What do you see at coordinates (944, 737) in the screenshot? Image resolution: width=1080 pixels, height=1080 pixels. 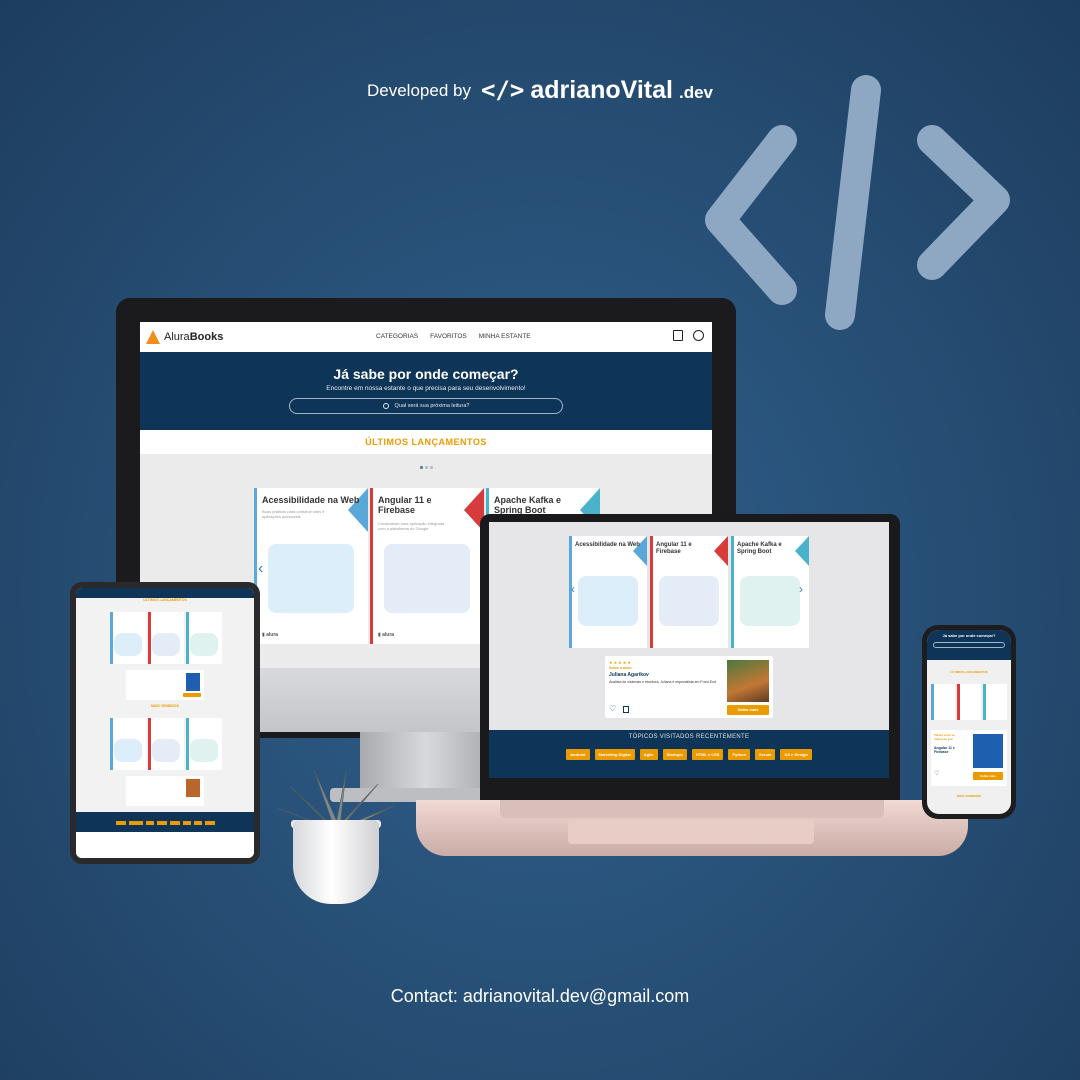 I see `card-heading: Talvez você se interesse por` at bounding box center [944, 737].